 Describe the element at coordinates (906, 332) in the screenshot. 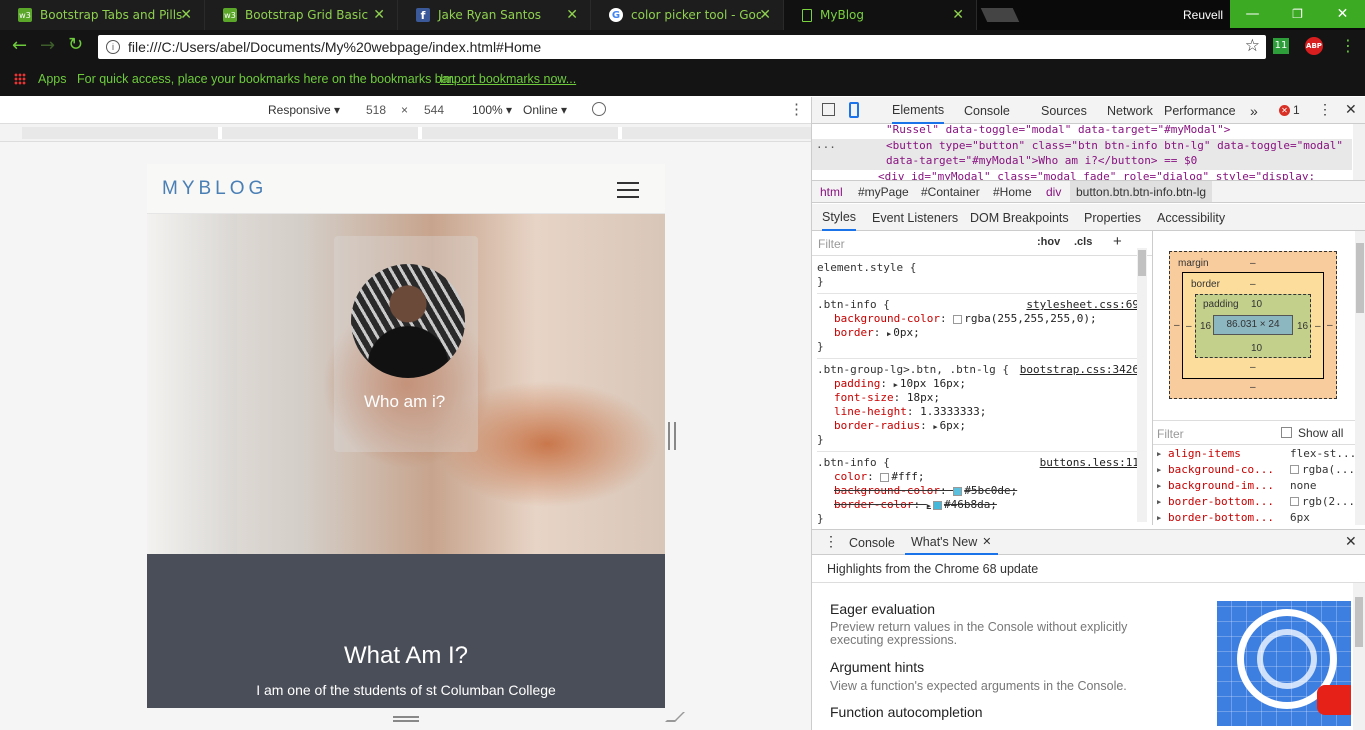

I see `css-value: 0px;` at that location.